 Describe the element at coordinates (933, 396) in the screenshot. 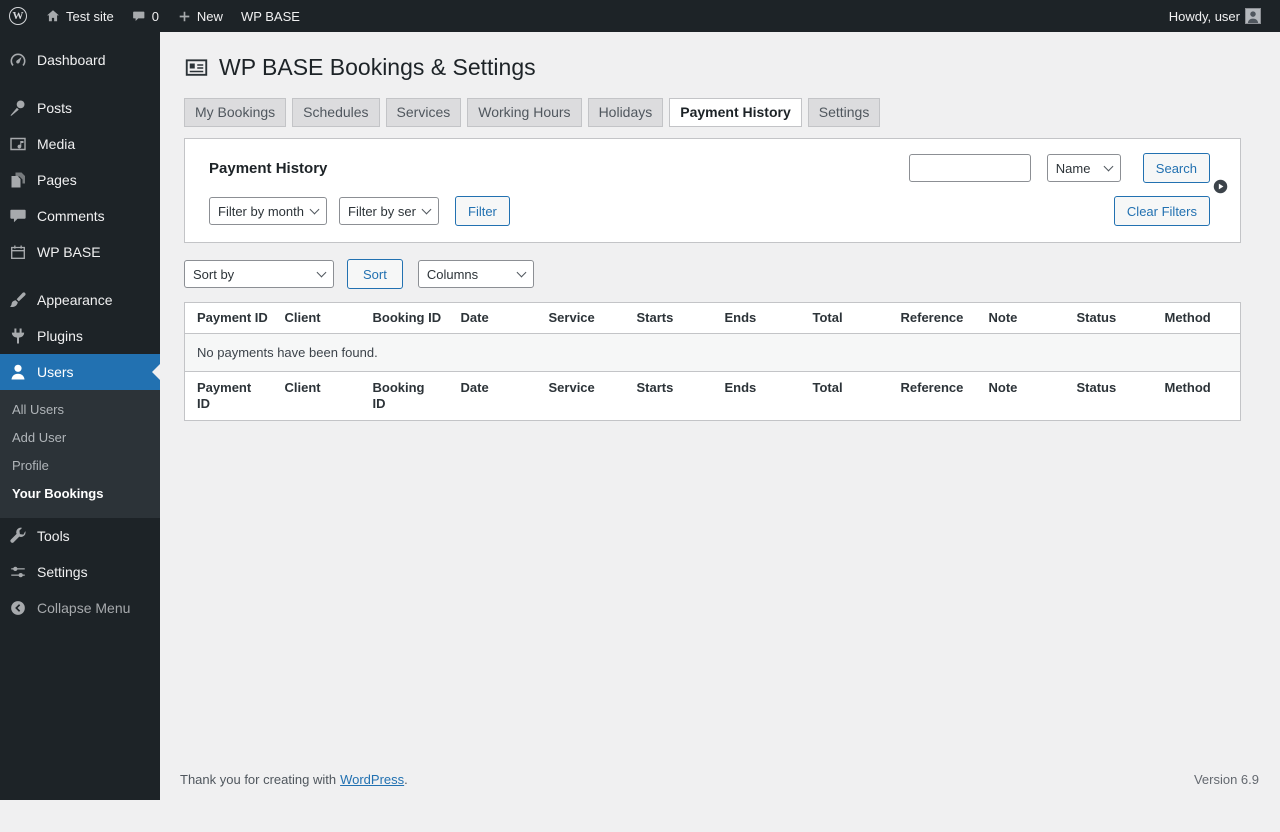

I see `col-footer-reference: Reference` at that location.